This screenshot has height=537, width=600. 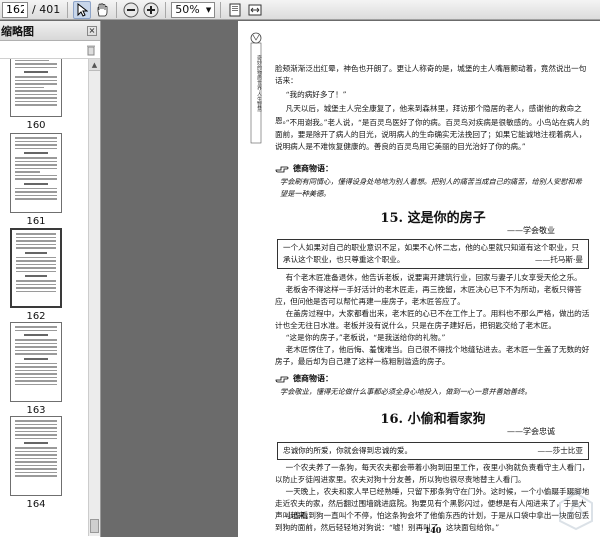 What do you see at coordinates (348, 450) in the screenshot?
I see `epigraph-text: 忠诚你的所爱，你就会得到忠诚的爱。` at bounding box center [348, 450].